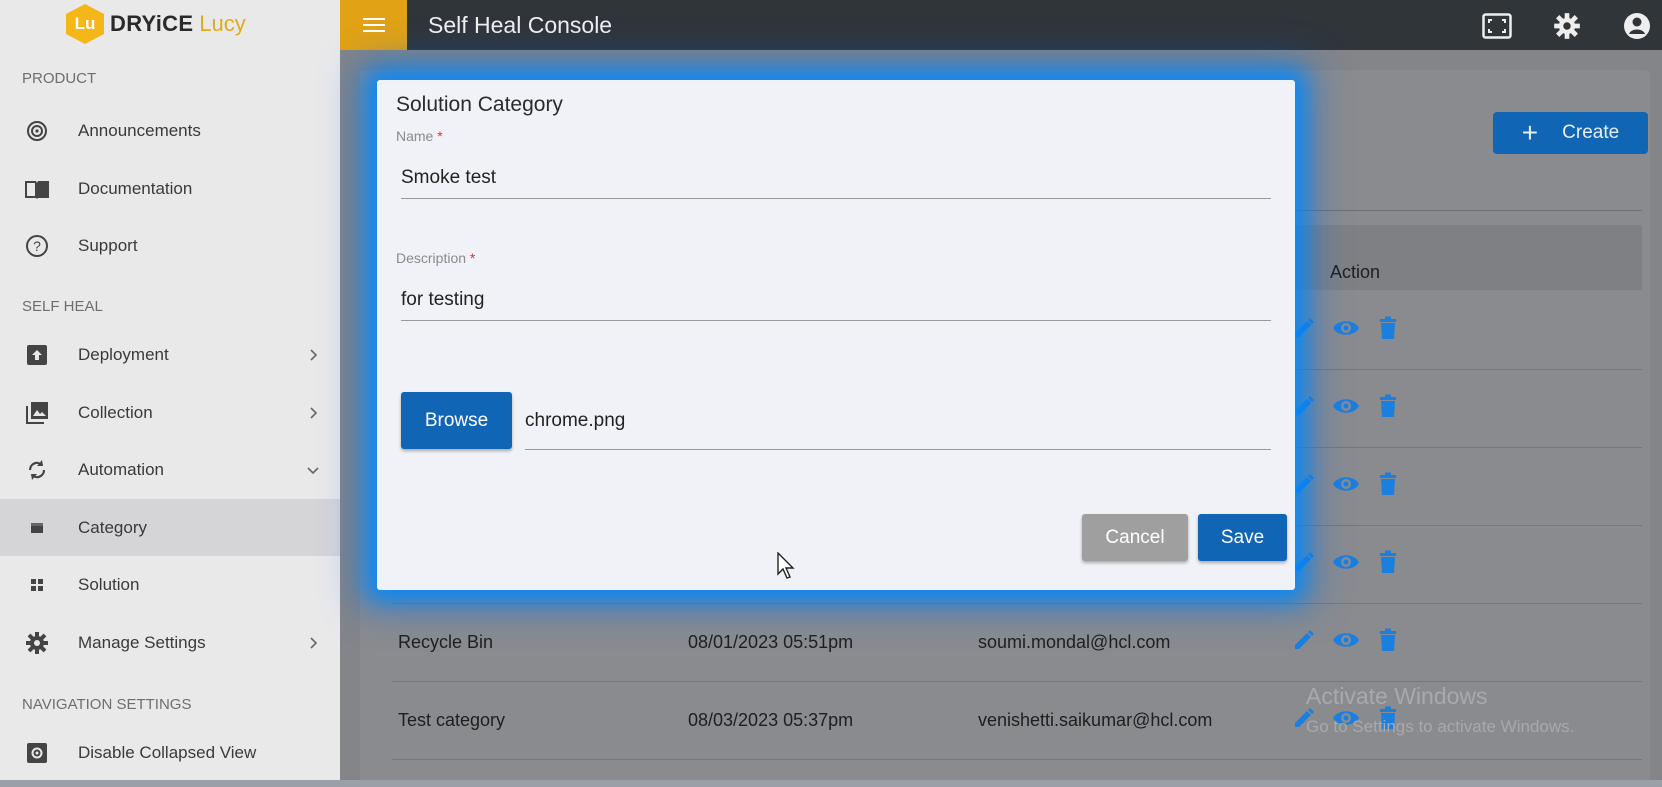  What do you see at coordinates (831, 783) in the screenshot?
I see `bottom-strip` at bounding box center [831, 783].